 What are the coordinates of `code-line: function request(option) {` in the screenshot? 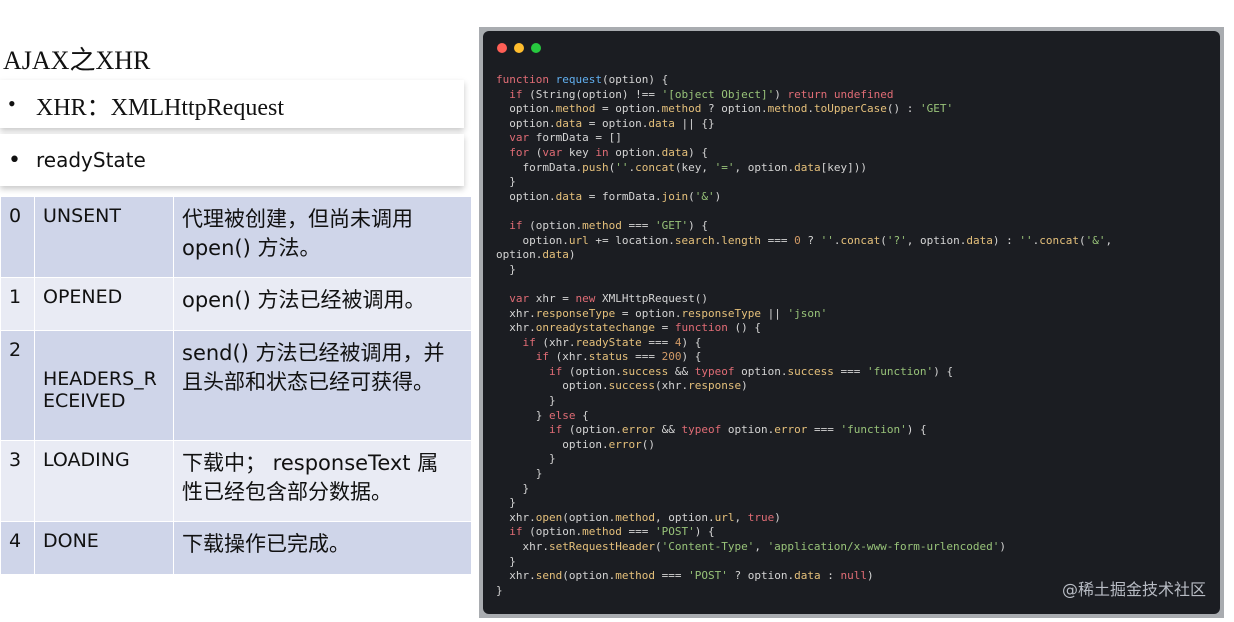 It's located at (582, 79).